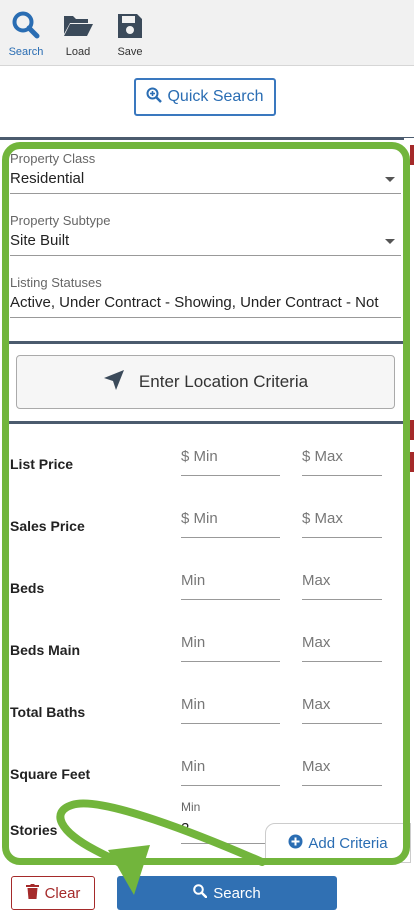 Image resolution: width=414 pixels, height=919 pixels. What do you see at coordinates (237, 893) in the screenshot?
I see `search-label: Search` at bounding box center [237, 893].